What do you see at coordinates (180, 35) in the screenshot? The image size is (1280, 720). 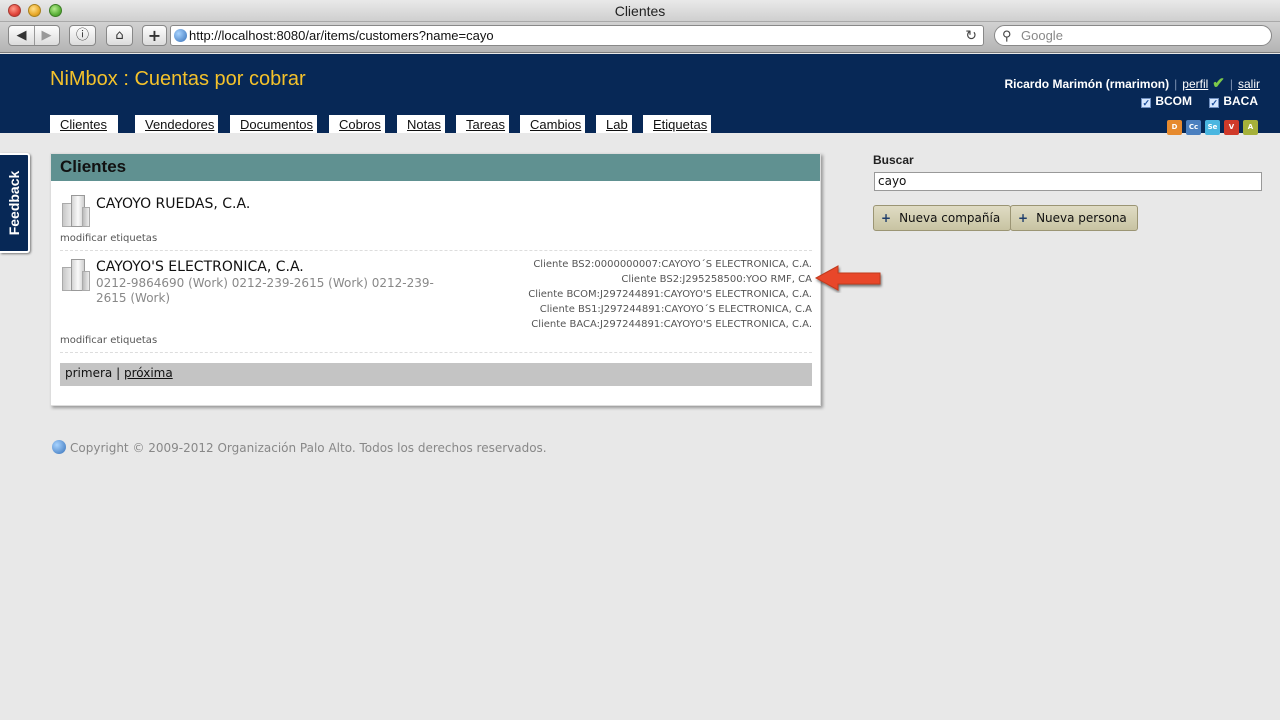 I see `site-favicon-icon` at bounding box center [180, 35].